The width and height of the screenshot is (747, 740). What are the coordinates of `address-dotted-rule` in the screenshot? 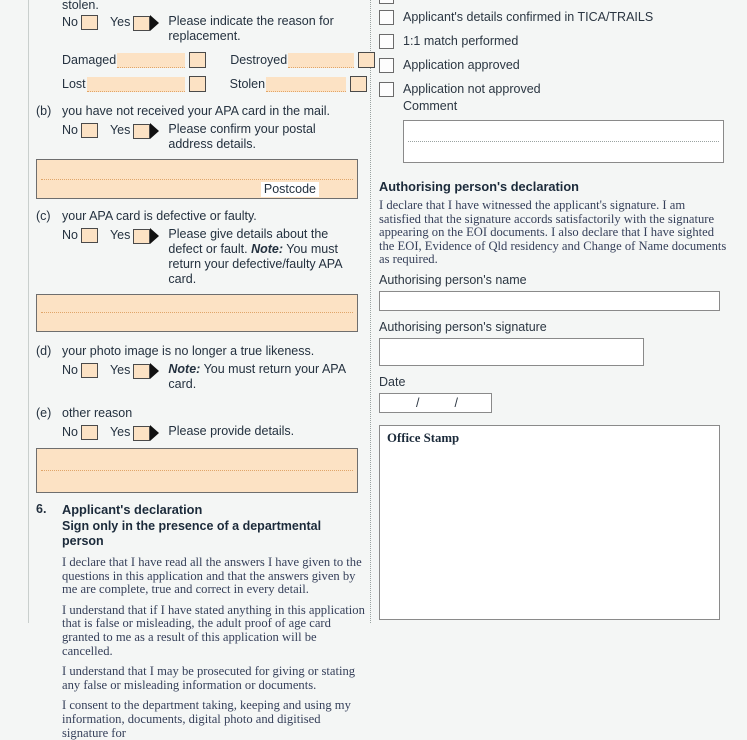 It's located at (197, 179).